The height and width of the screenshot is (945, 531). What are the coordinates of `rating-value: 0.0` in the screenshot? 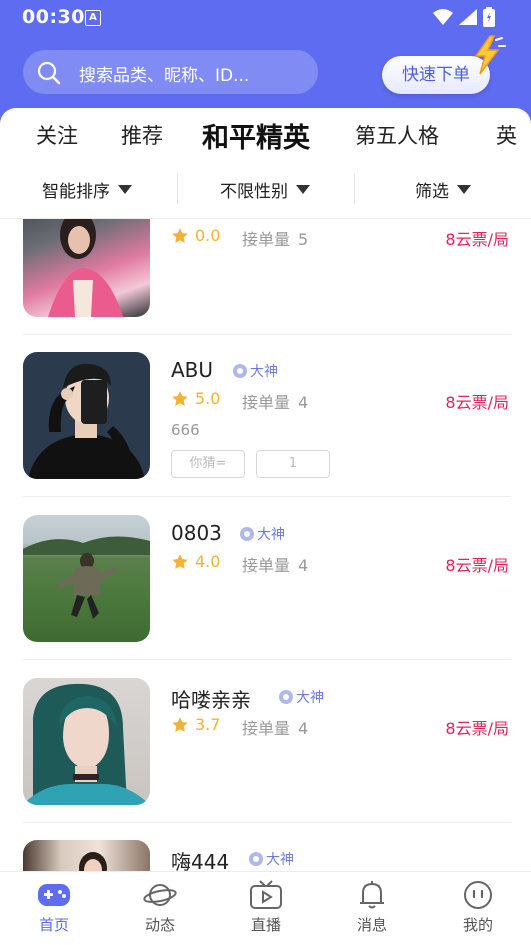 It's located at (208, 235).